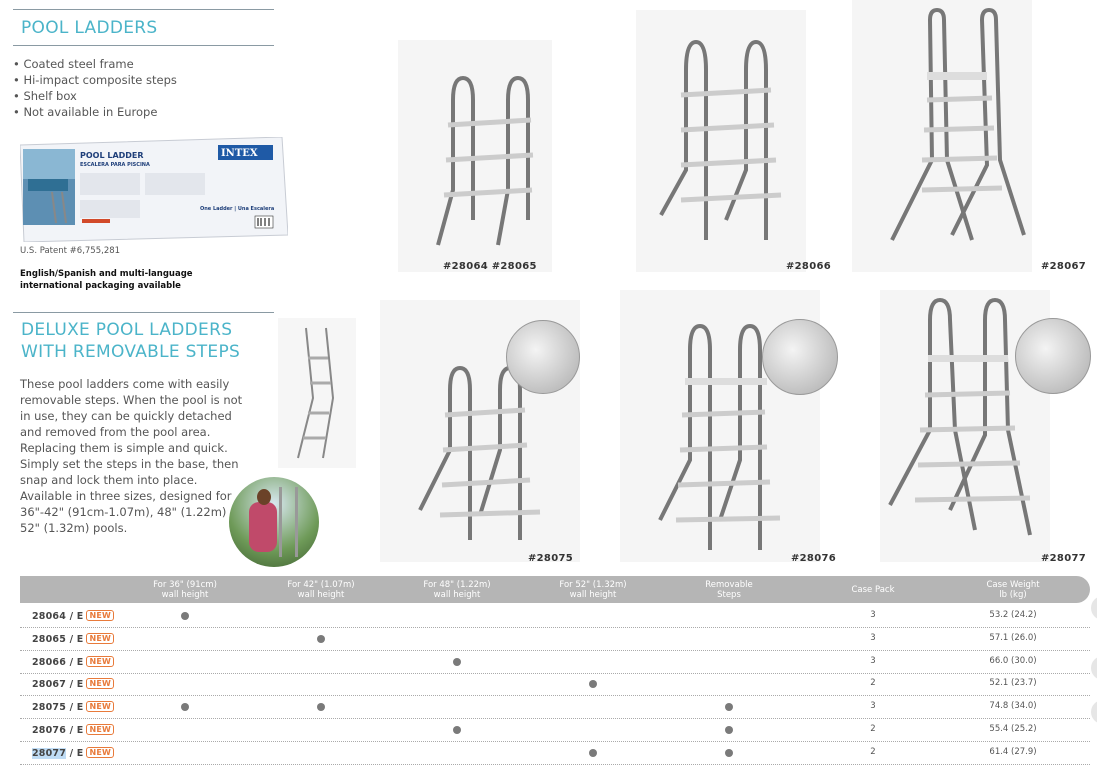  What do you see at coordinates (274, 522) in the screenshot?
I see `lifestyle-photo` at bounding box center [274, 522].